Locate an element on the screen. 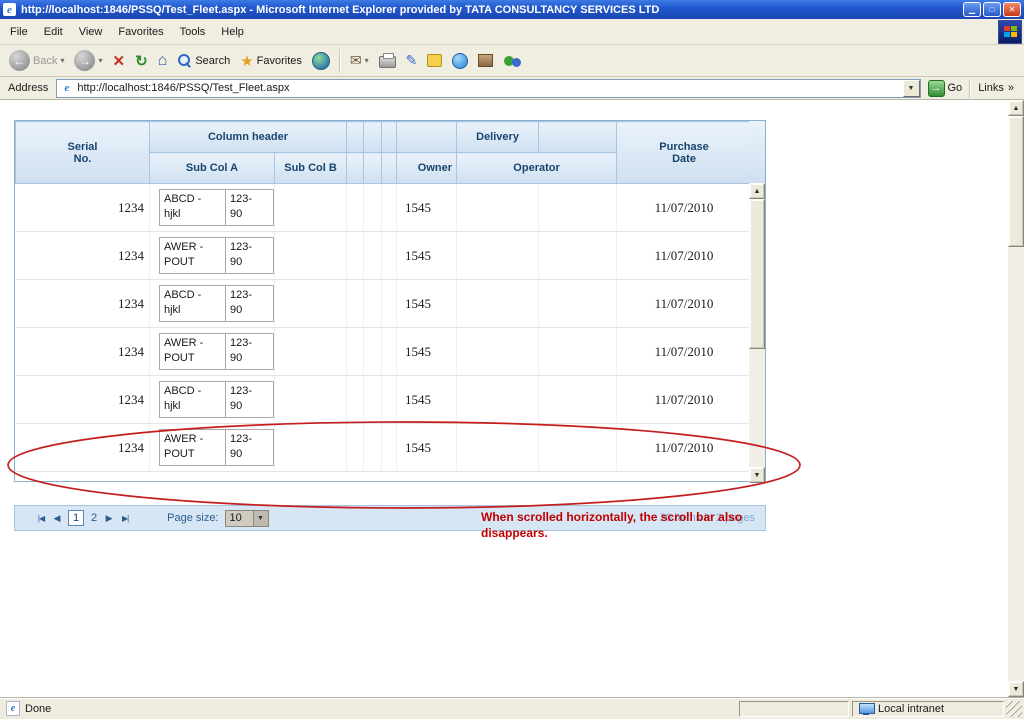  msn-button is located at coordinates (512, 61).